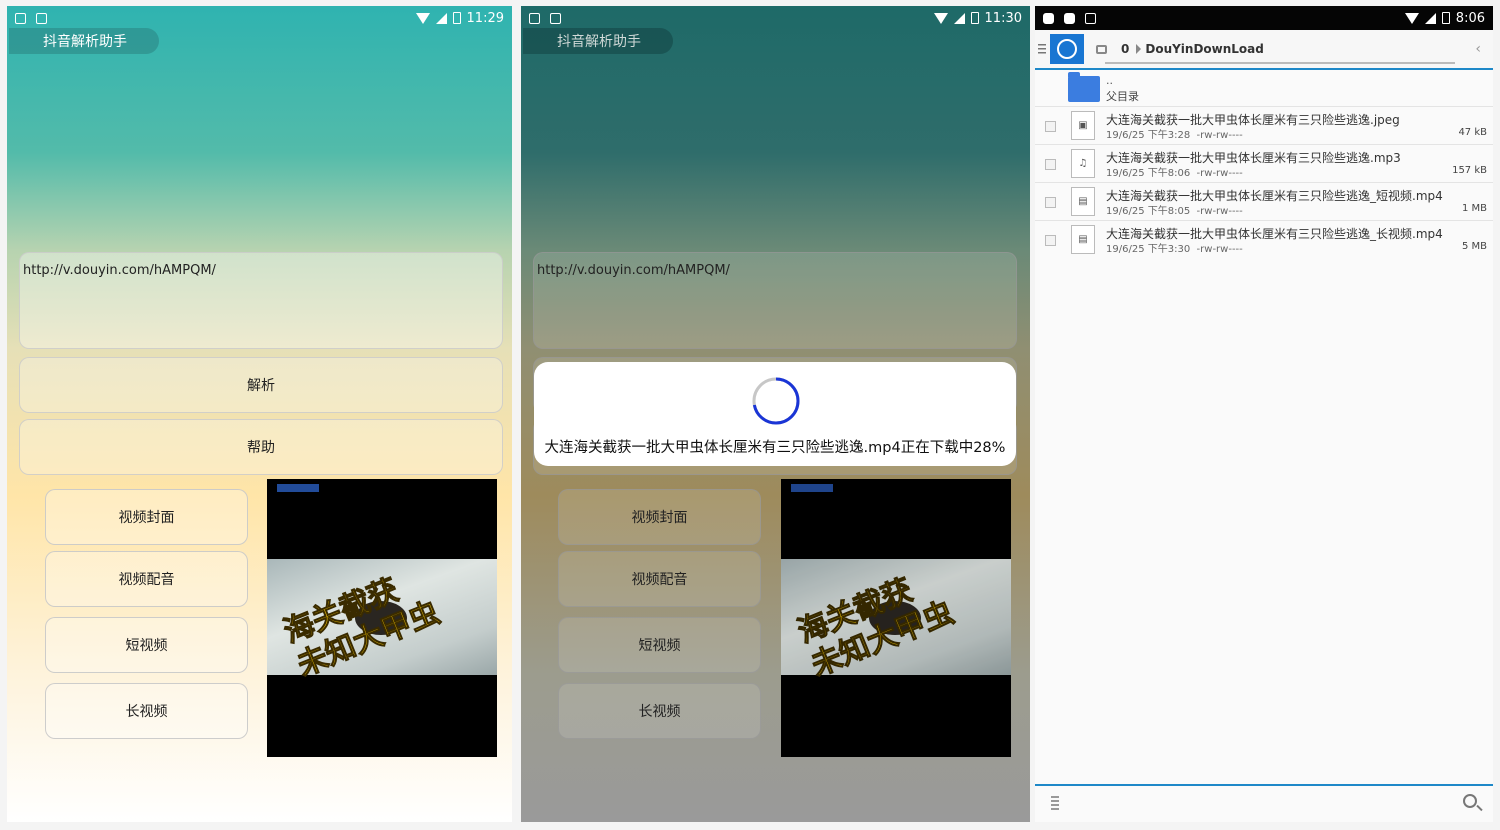 This screenshot has width=1500, height=830. I want to click on file-size: 5 MB, so click(1474, 246).